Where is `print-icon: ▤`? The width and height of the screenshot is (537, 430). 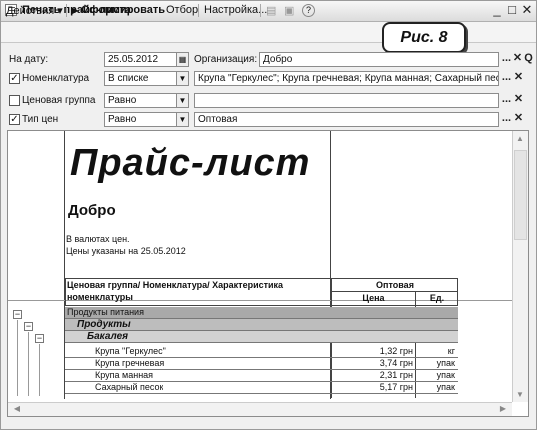 print-icon: ▤ is located at coordinates (271, 10).